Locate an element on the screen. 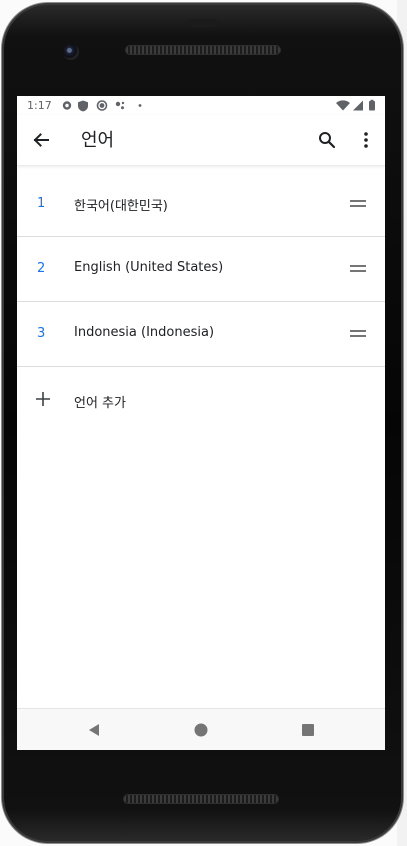 The height and width of the screenshot is (846, 407). nav-back-button is located at coordinates (94, 730).